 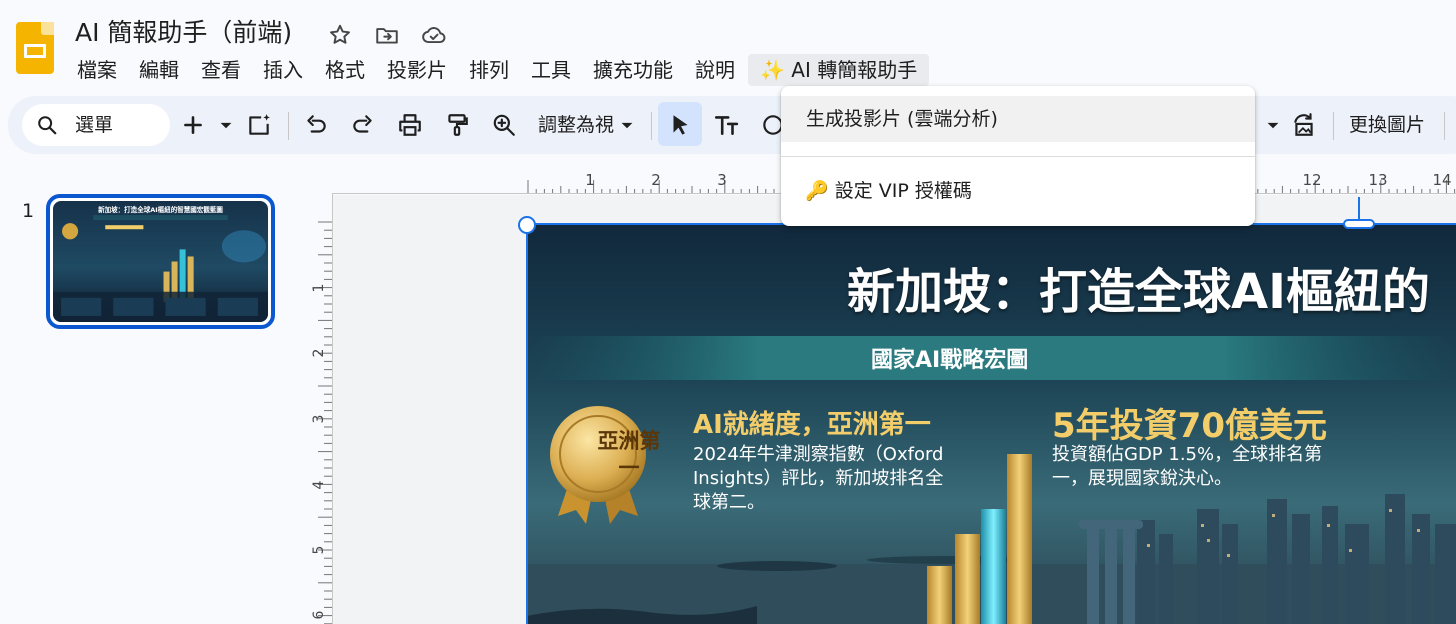 I want to click on replace-image-button: 更換圖片, so click(x=1394, y=125).